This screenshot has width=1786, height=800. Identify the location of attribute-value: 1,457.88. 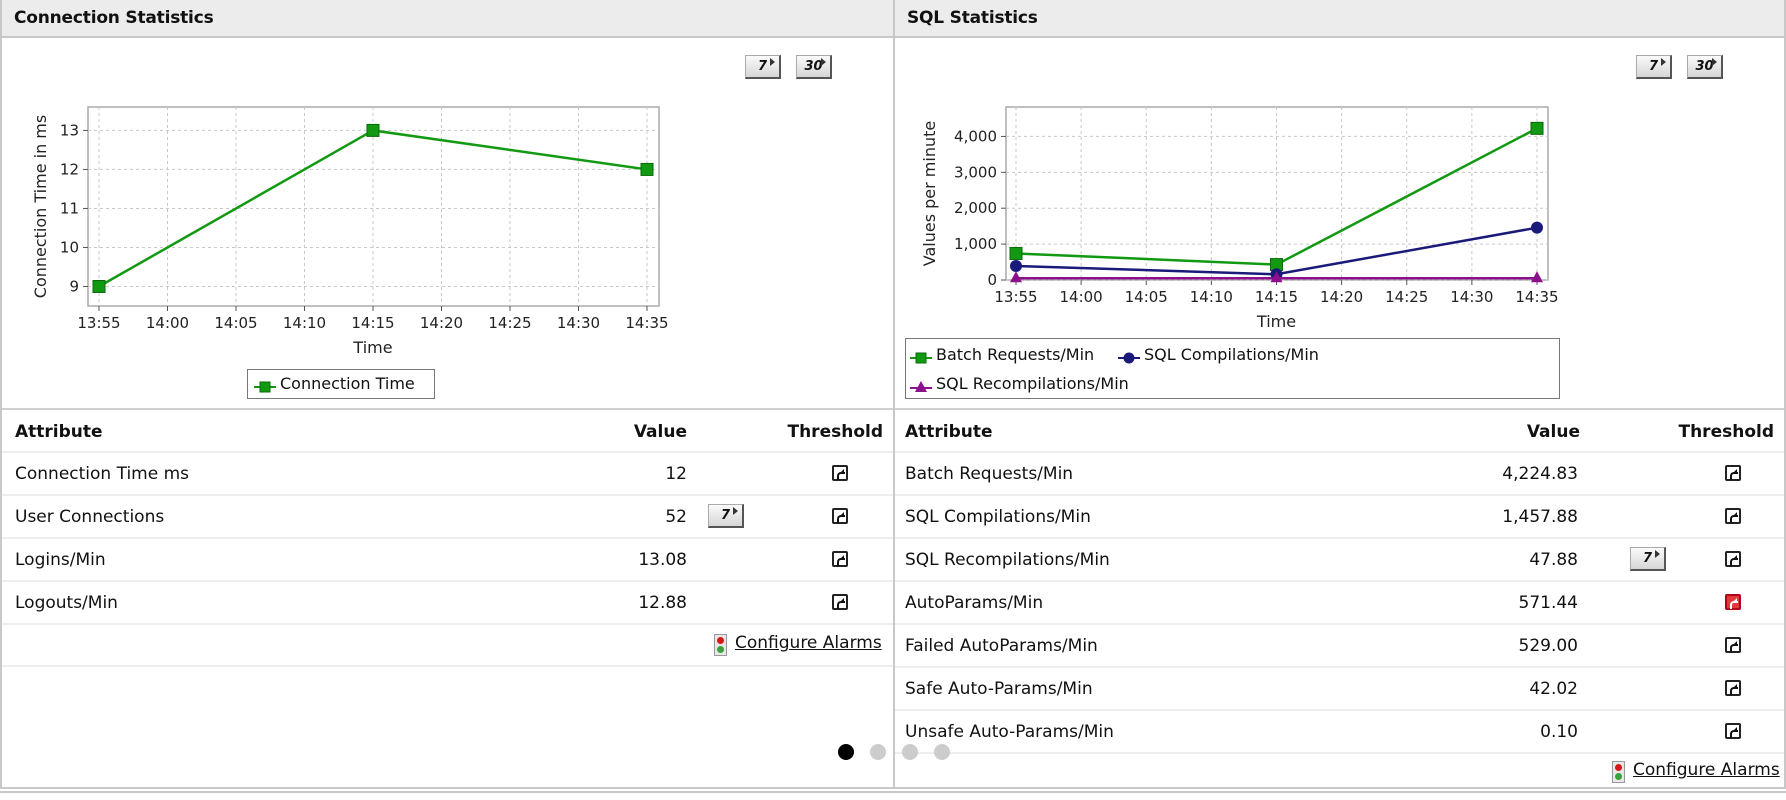
(1540, 517).